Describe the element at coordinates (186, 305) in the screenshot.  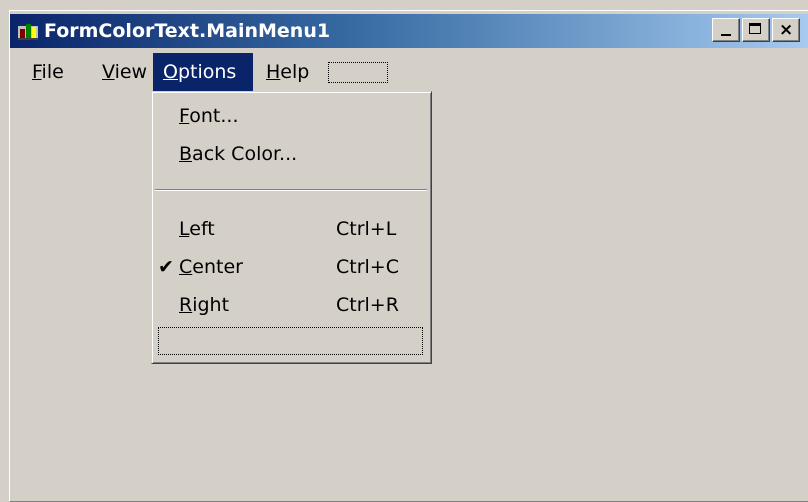
I see `right-mnemonic: R` at that location.